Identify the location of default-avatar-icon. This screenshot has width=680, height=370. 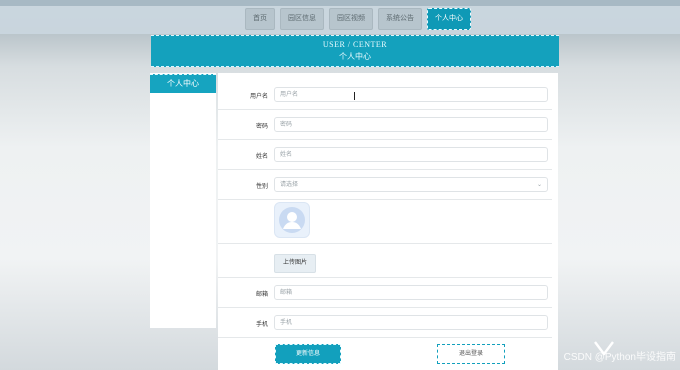
(292, 220).